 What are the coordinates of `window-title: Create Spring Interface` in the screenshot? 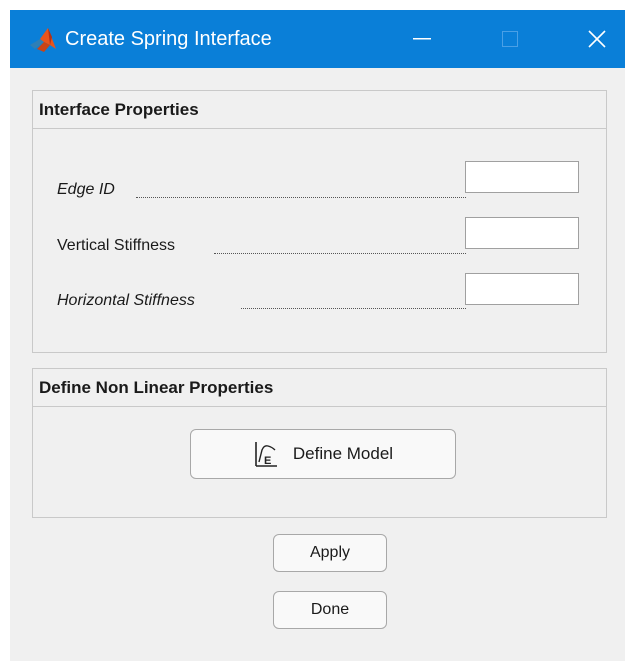 It's located at (168, 39).